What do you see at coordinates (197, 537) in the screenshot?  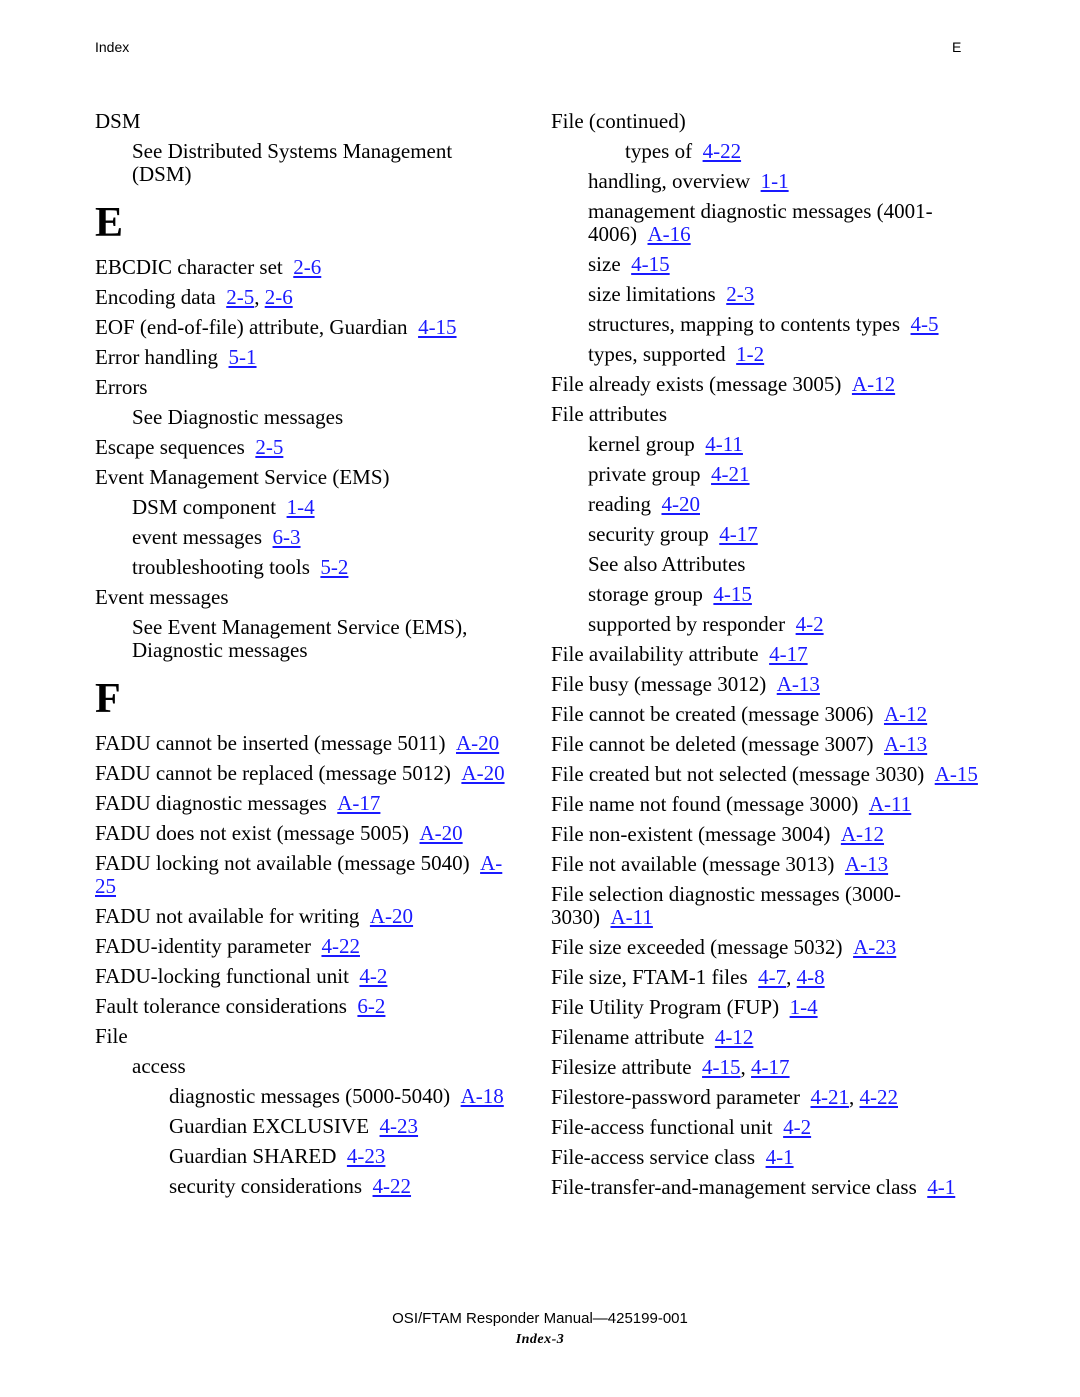 I see `index-entry-term: event messages` at bounding box center [197, 537].